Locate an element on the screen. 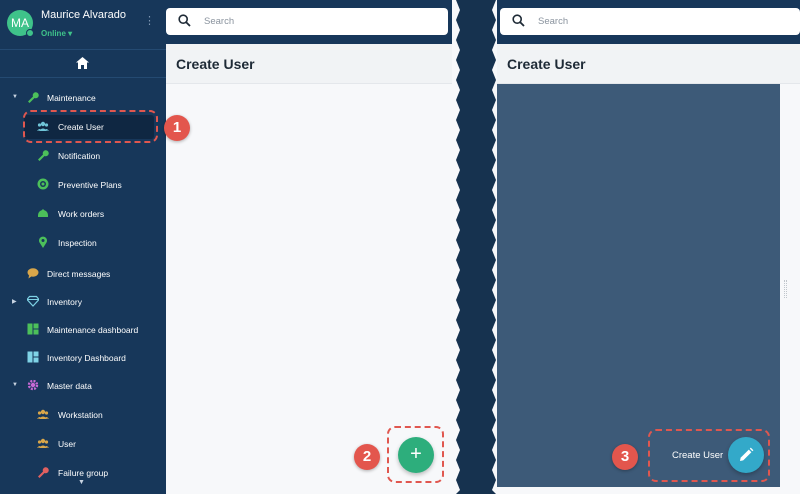  sidebar-item-label: Notification is located at coordinates (79, 156).